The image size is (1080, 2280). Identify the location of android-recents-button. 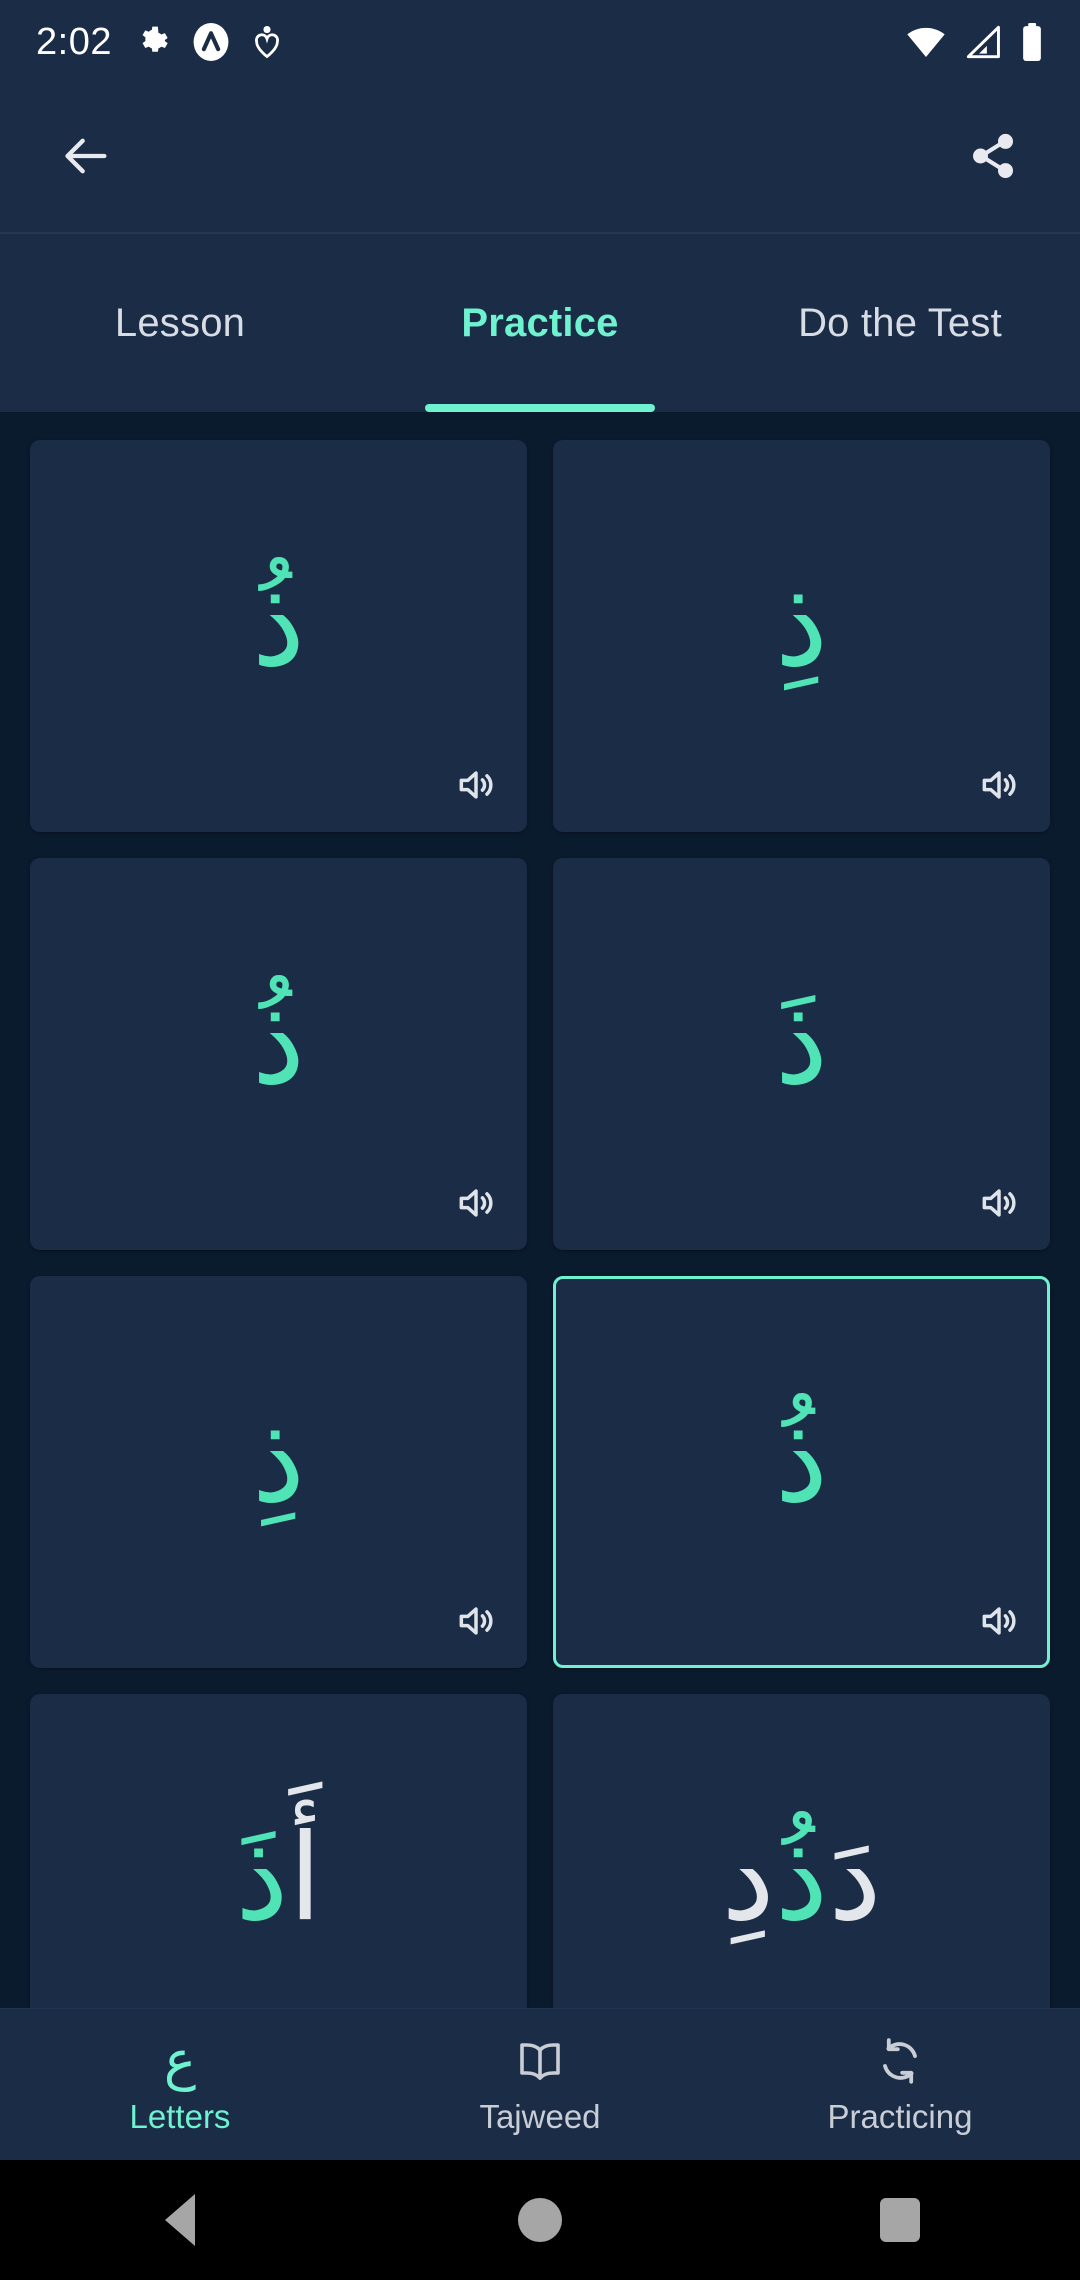
(900, 2220).